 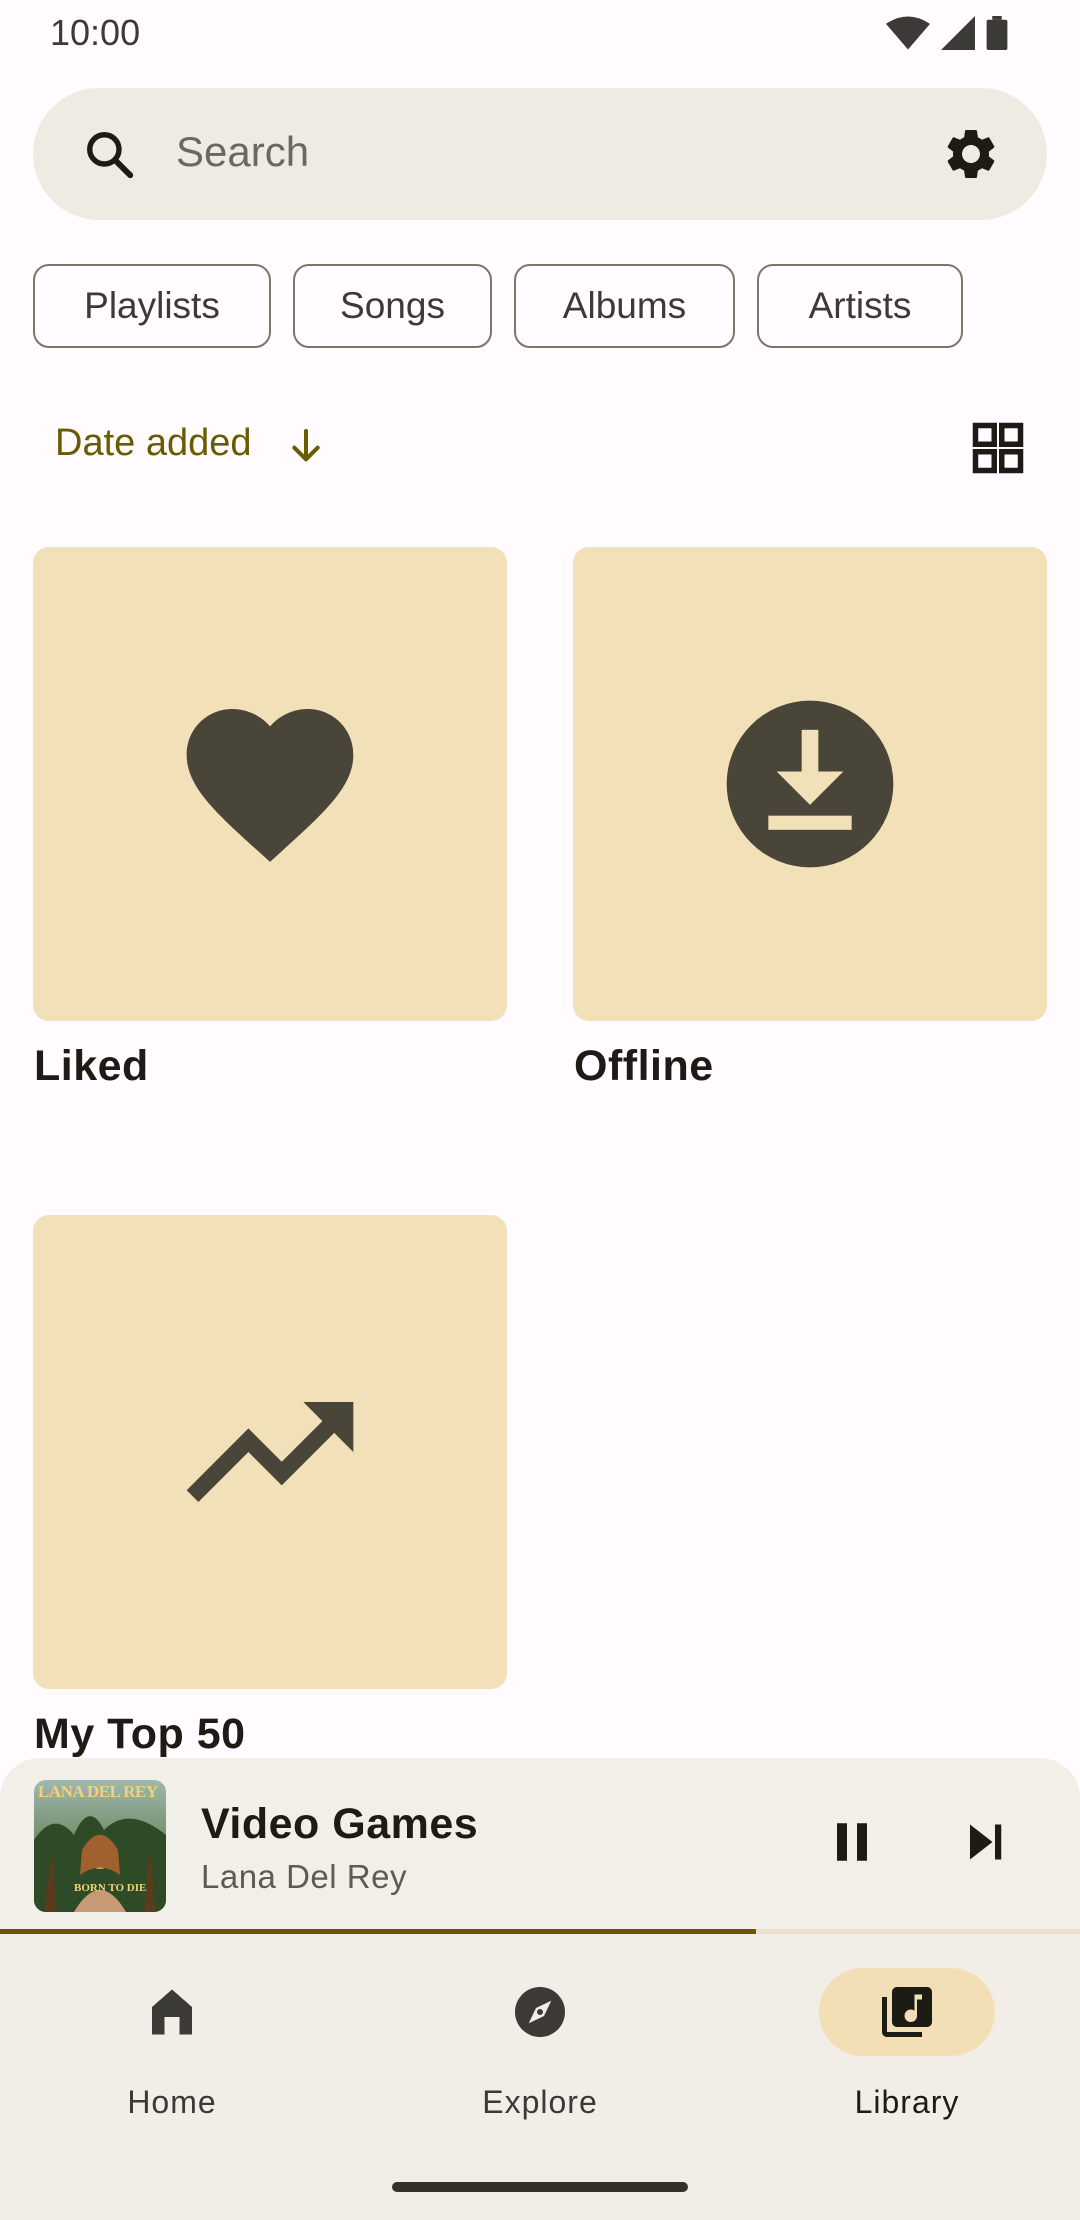 What do you see at coordinates (140, 1734) in the screenshot?
I see `library-item-label: My Top 50` at bounding box center [140, 1734].